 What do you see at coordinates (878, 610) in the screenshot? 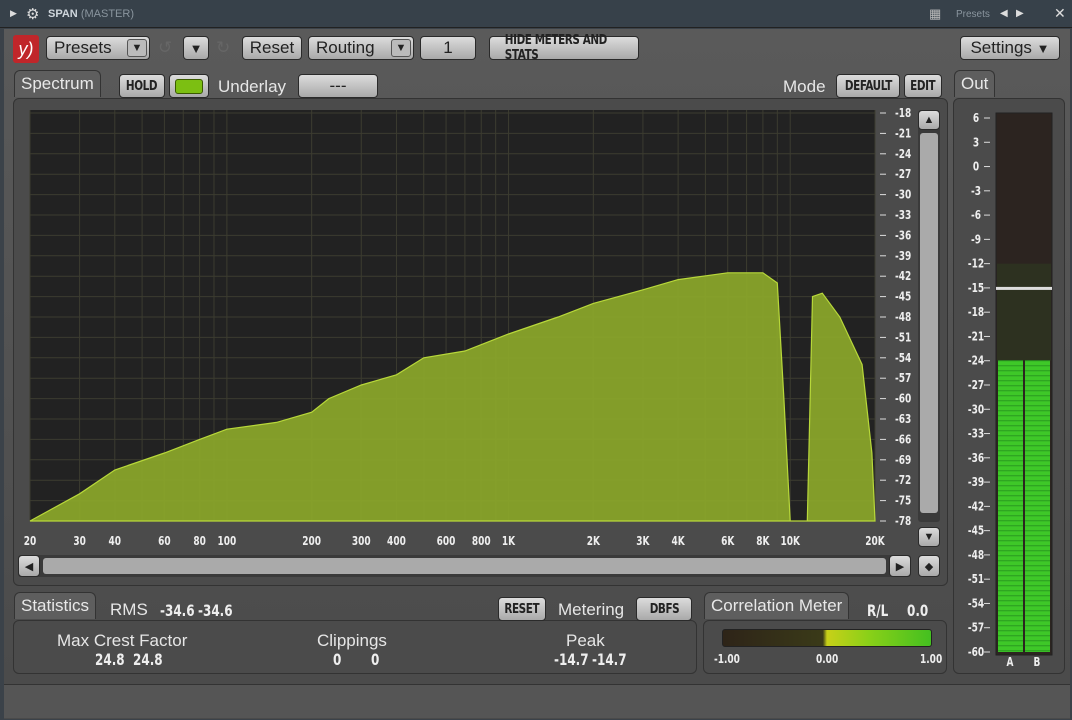
I see `rl-label: R/L` at bounding box center [878, 610].